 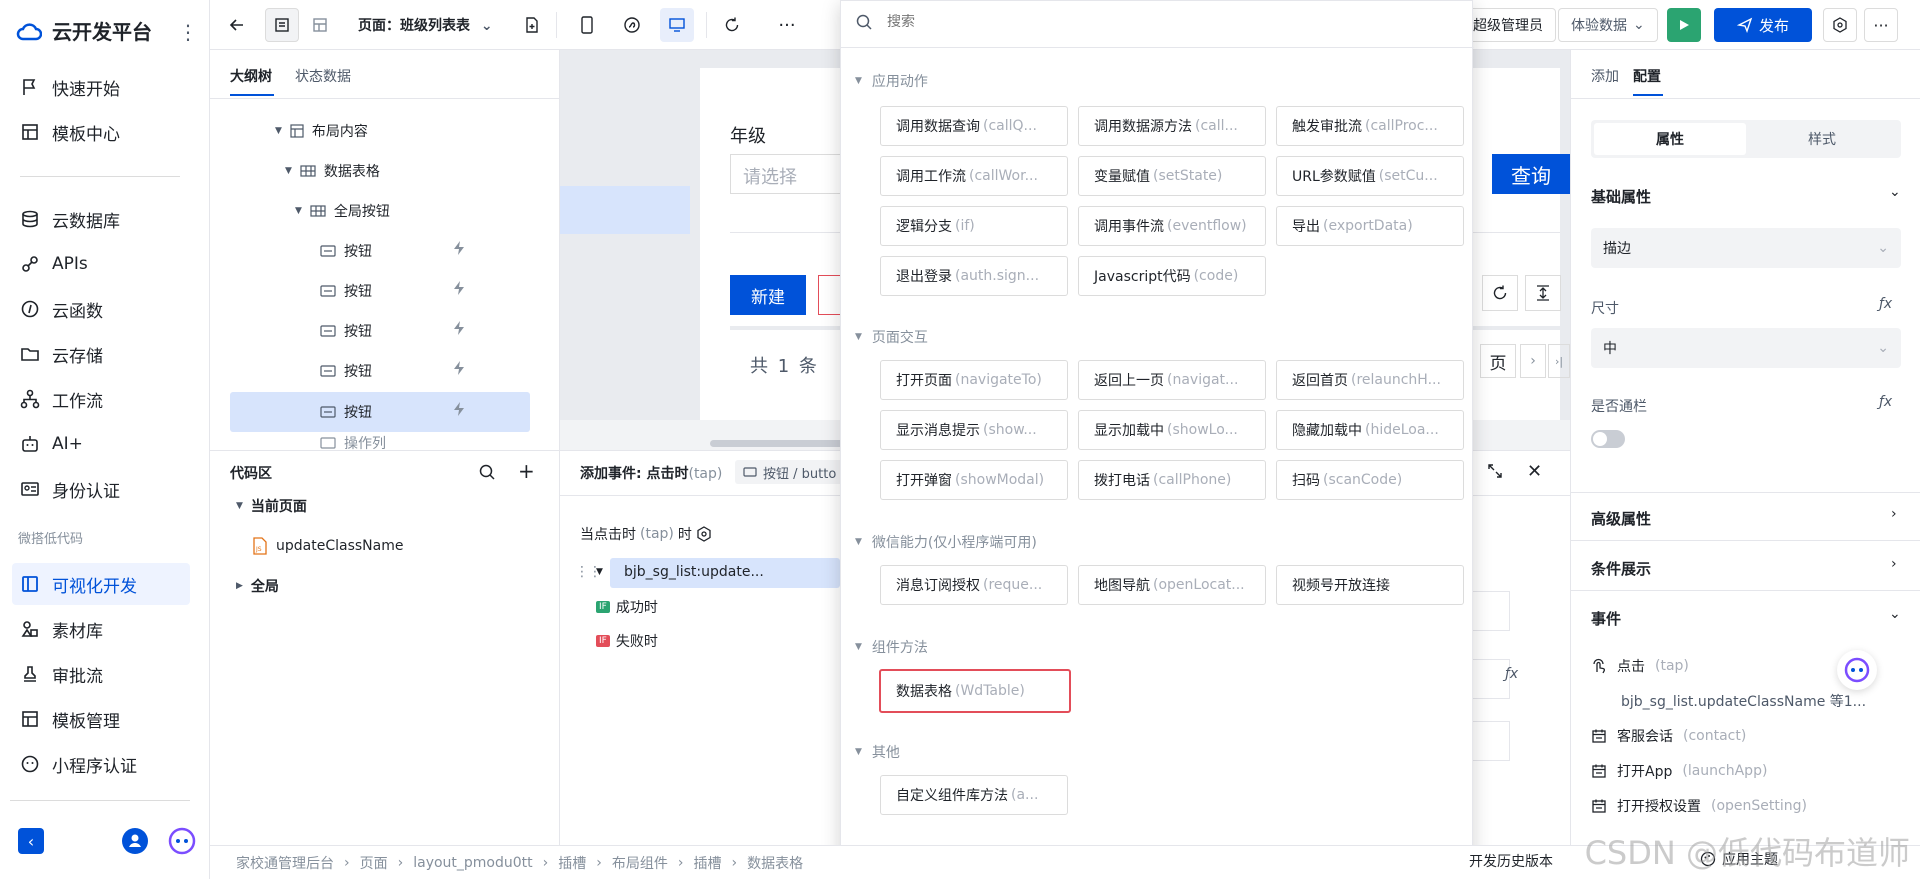 What do you see at coordinates (1608, 25) in the screenshot?
I see `data-mode-selector: 体验数据 ⌄` at bounding box center [1608, 25].